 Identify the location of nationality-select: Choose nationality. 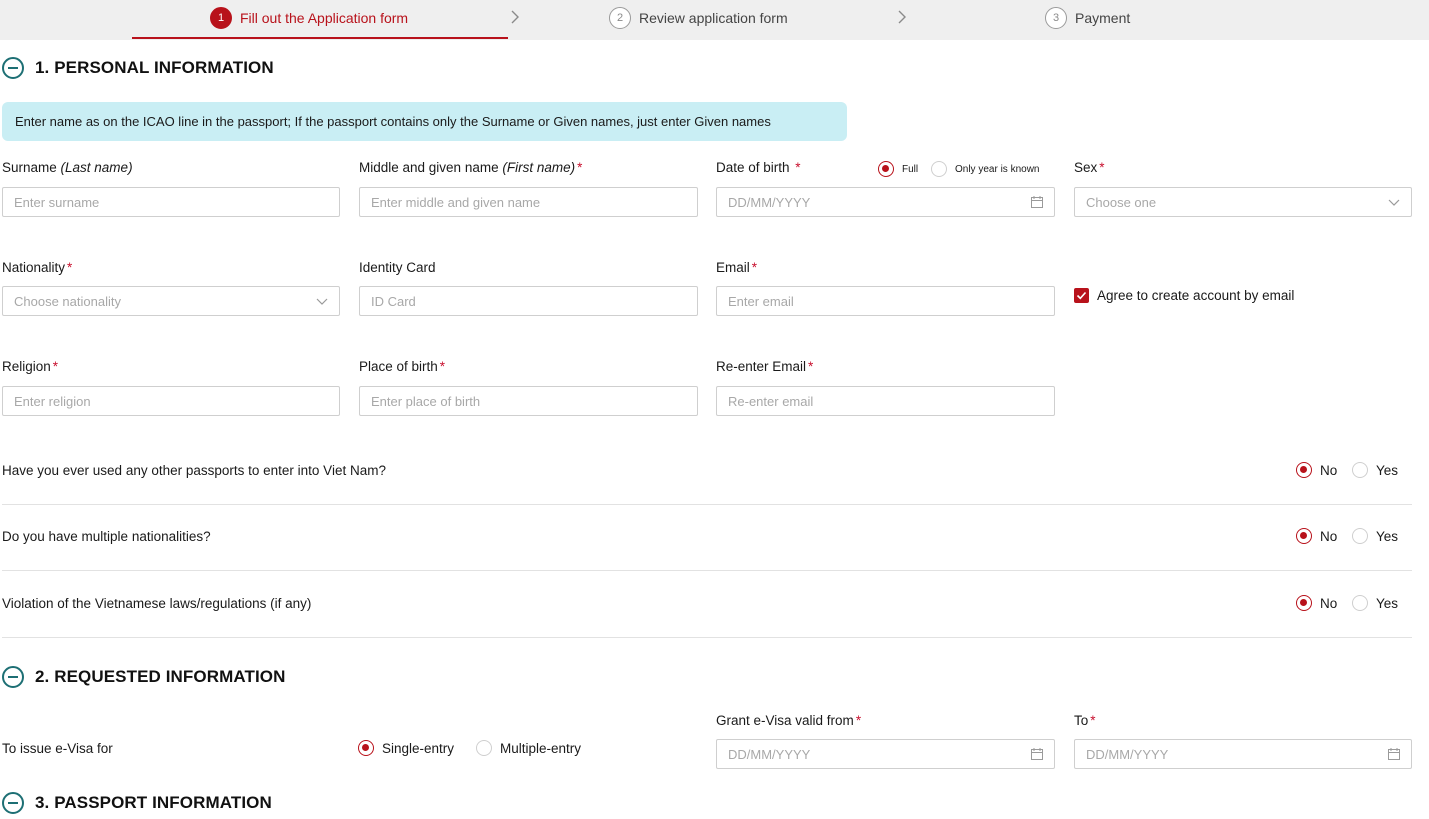
(171, 301).